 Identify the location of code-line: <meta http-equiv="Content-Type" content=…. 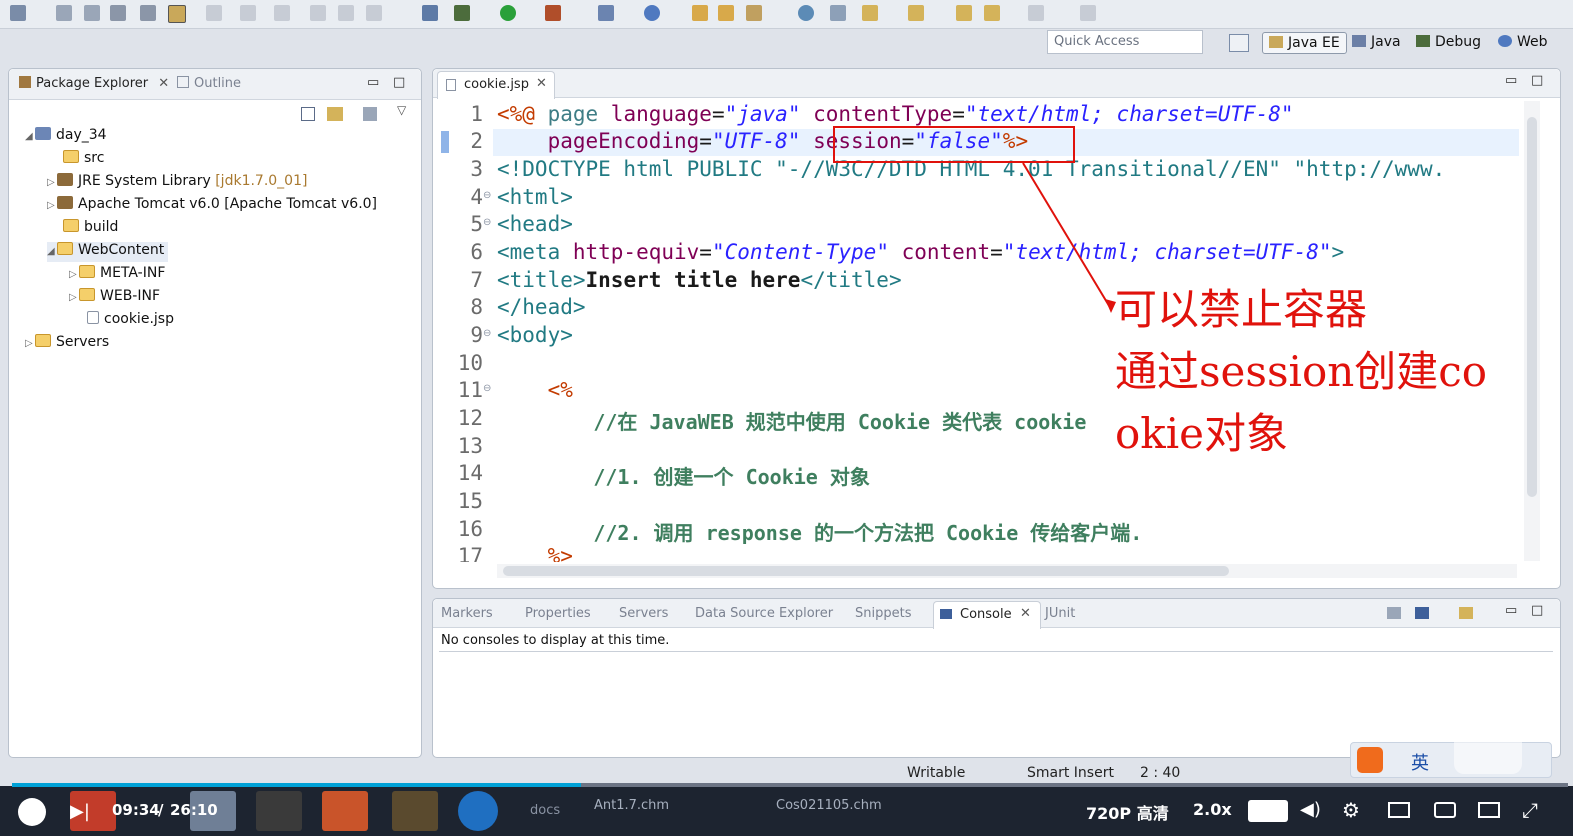
(920, 252).